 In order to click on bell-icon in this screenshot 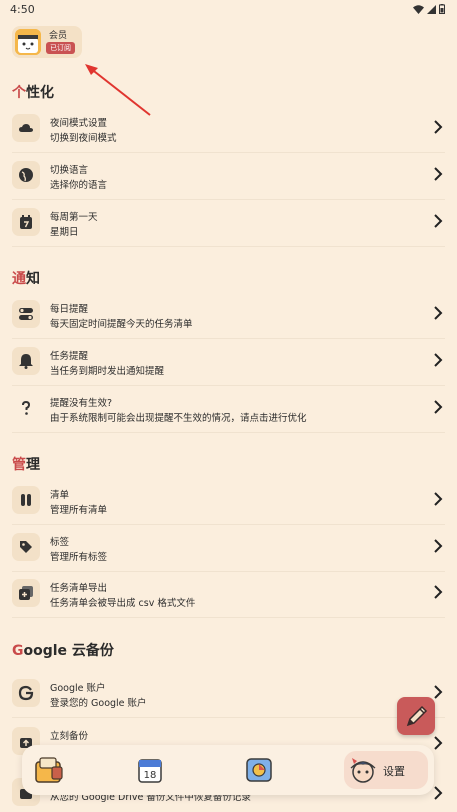, I will do `click(26, 361)`.